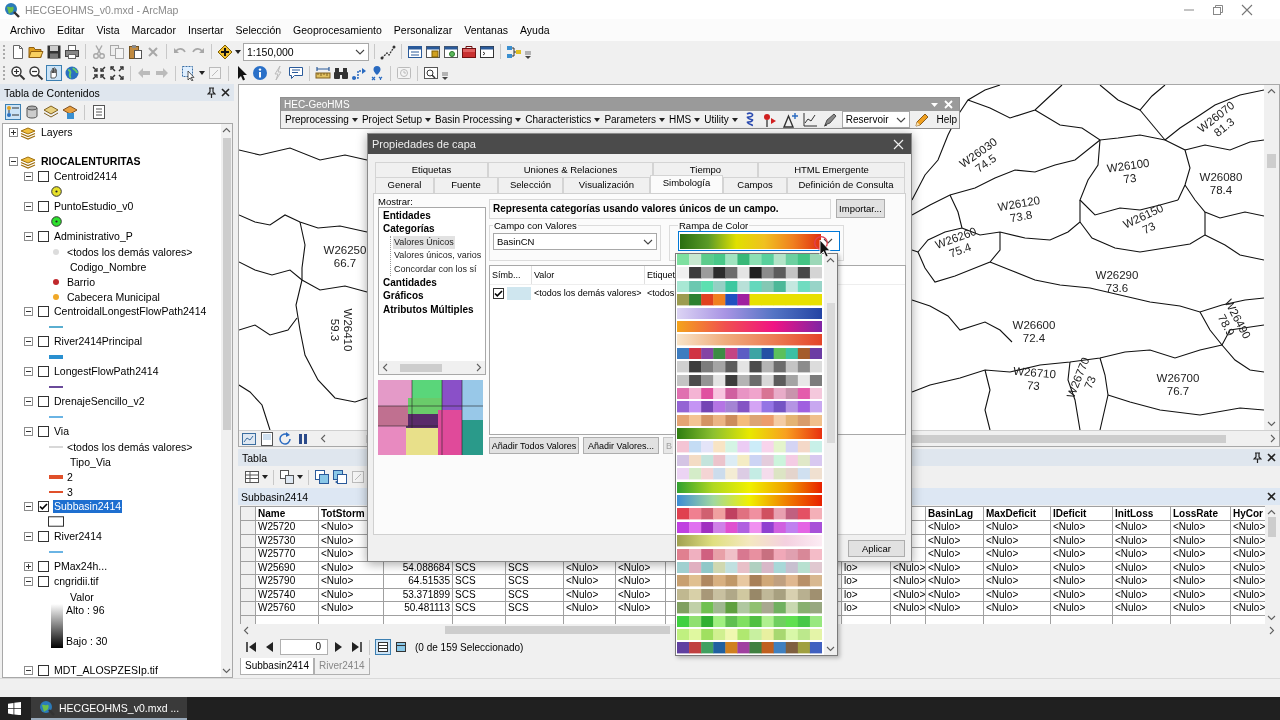 This screenshot has height=720, width=1280. What do you see at coordinates (1248, 514) in the screenshot?
I see `column-header: HyCor` at bounding box center [1248, 514].